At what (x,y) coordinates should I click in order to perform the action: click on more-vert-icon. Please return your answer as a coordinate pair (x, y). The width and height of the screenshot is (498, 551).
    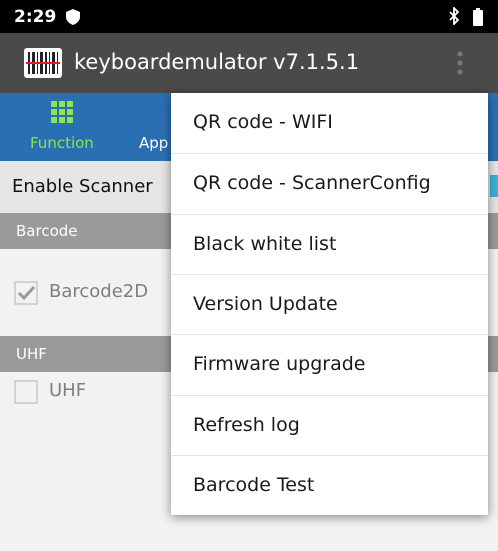
    Looking at the image, I should click on (460, 65).